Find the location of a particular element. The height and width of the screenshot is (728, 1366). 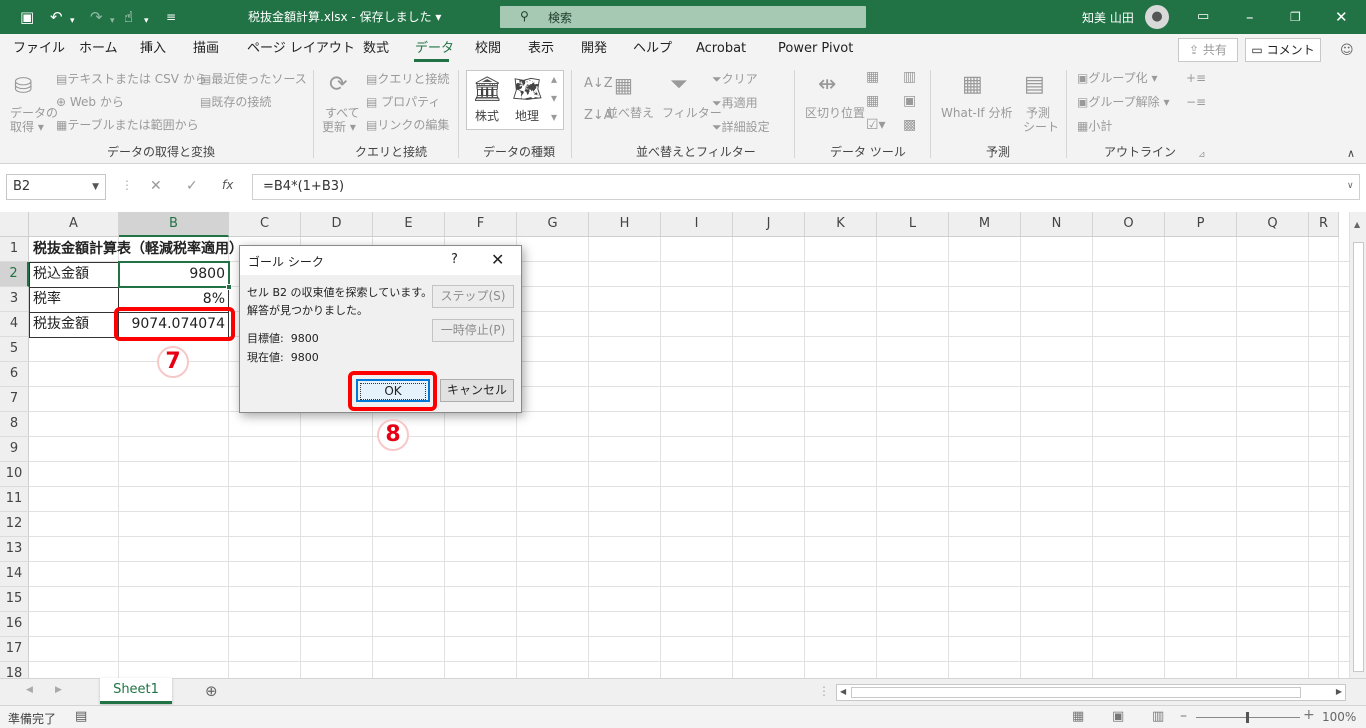

column-header-L: L is located at coordinates (913, 224).